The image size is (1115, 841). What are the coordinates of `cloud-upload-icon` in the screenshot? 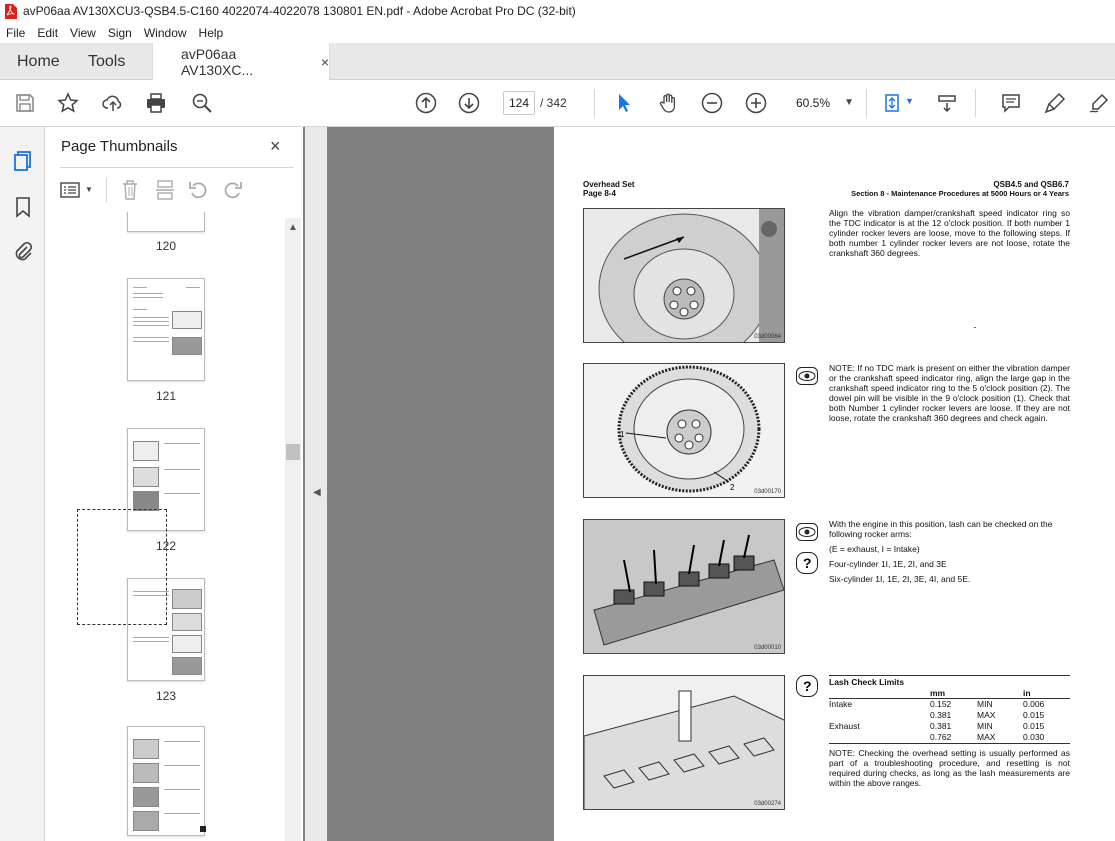 It's located at (112, 103).